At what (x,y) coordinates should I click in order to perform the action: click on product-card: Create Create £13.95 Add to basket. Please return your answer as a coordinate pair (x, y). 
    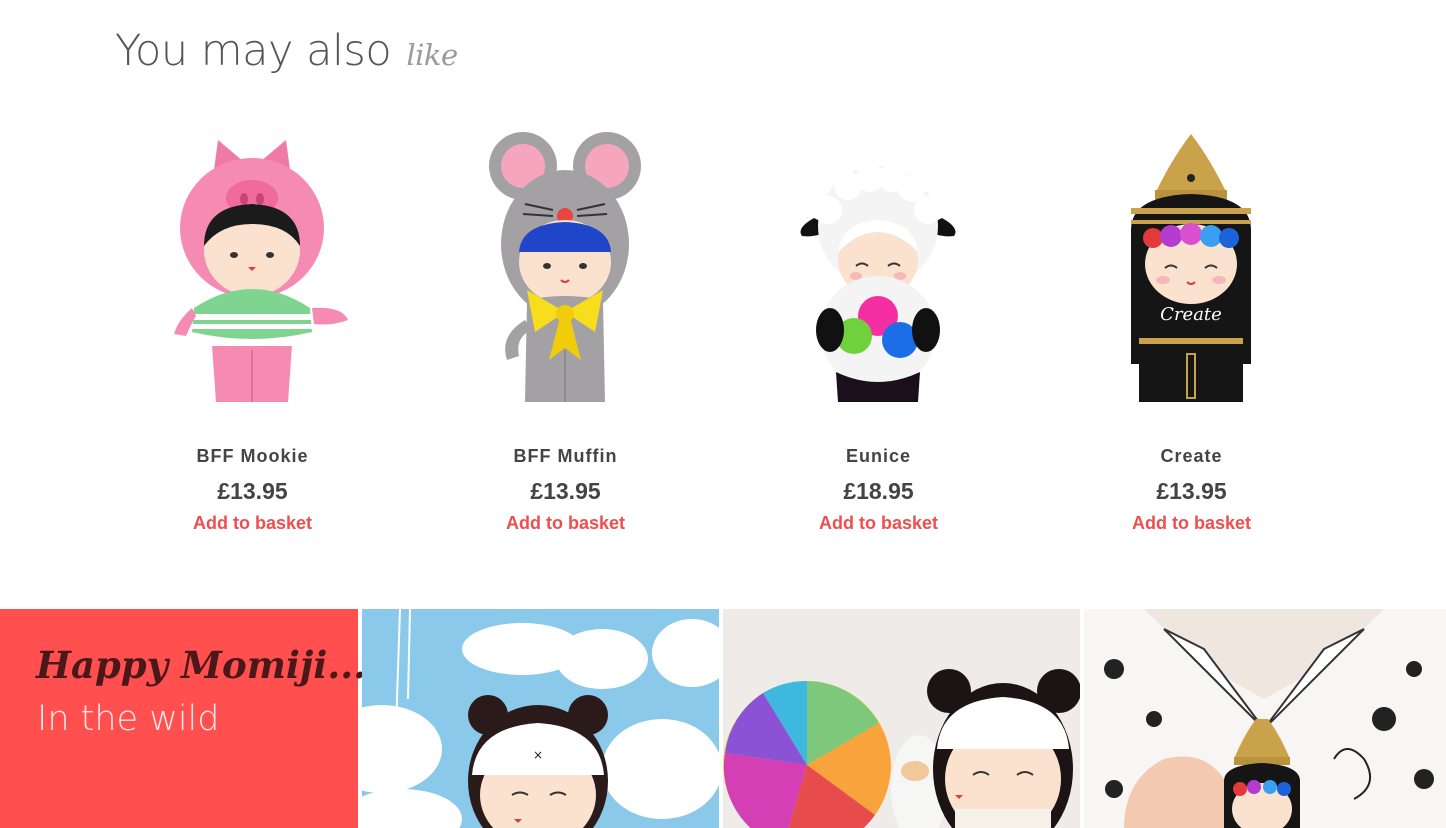
    Looking at the image, I should click on (1191, 330).